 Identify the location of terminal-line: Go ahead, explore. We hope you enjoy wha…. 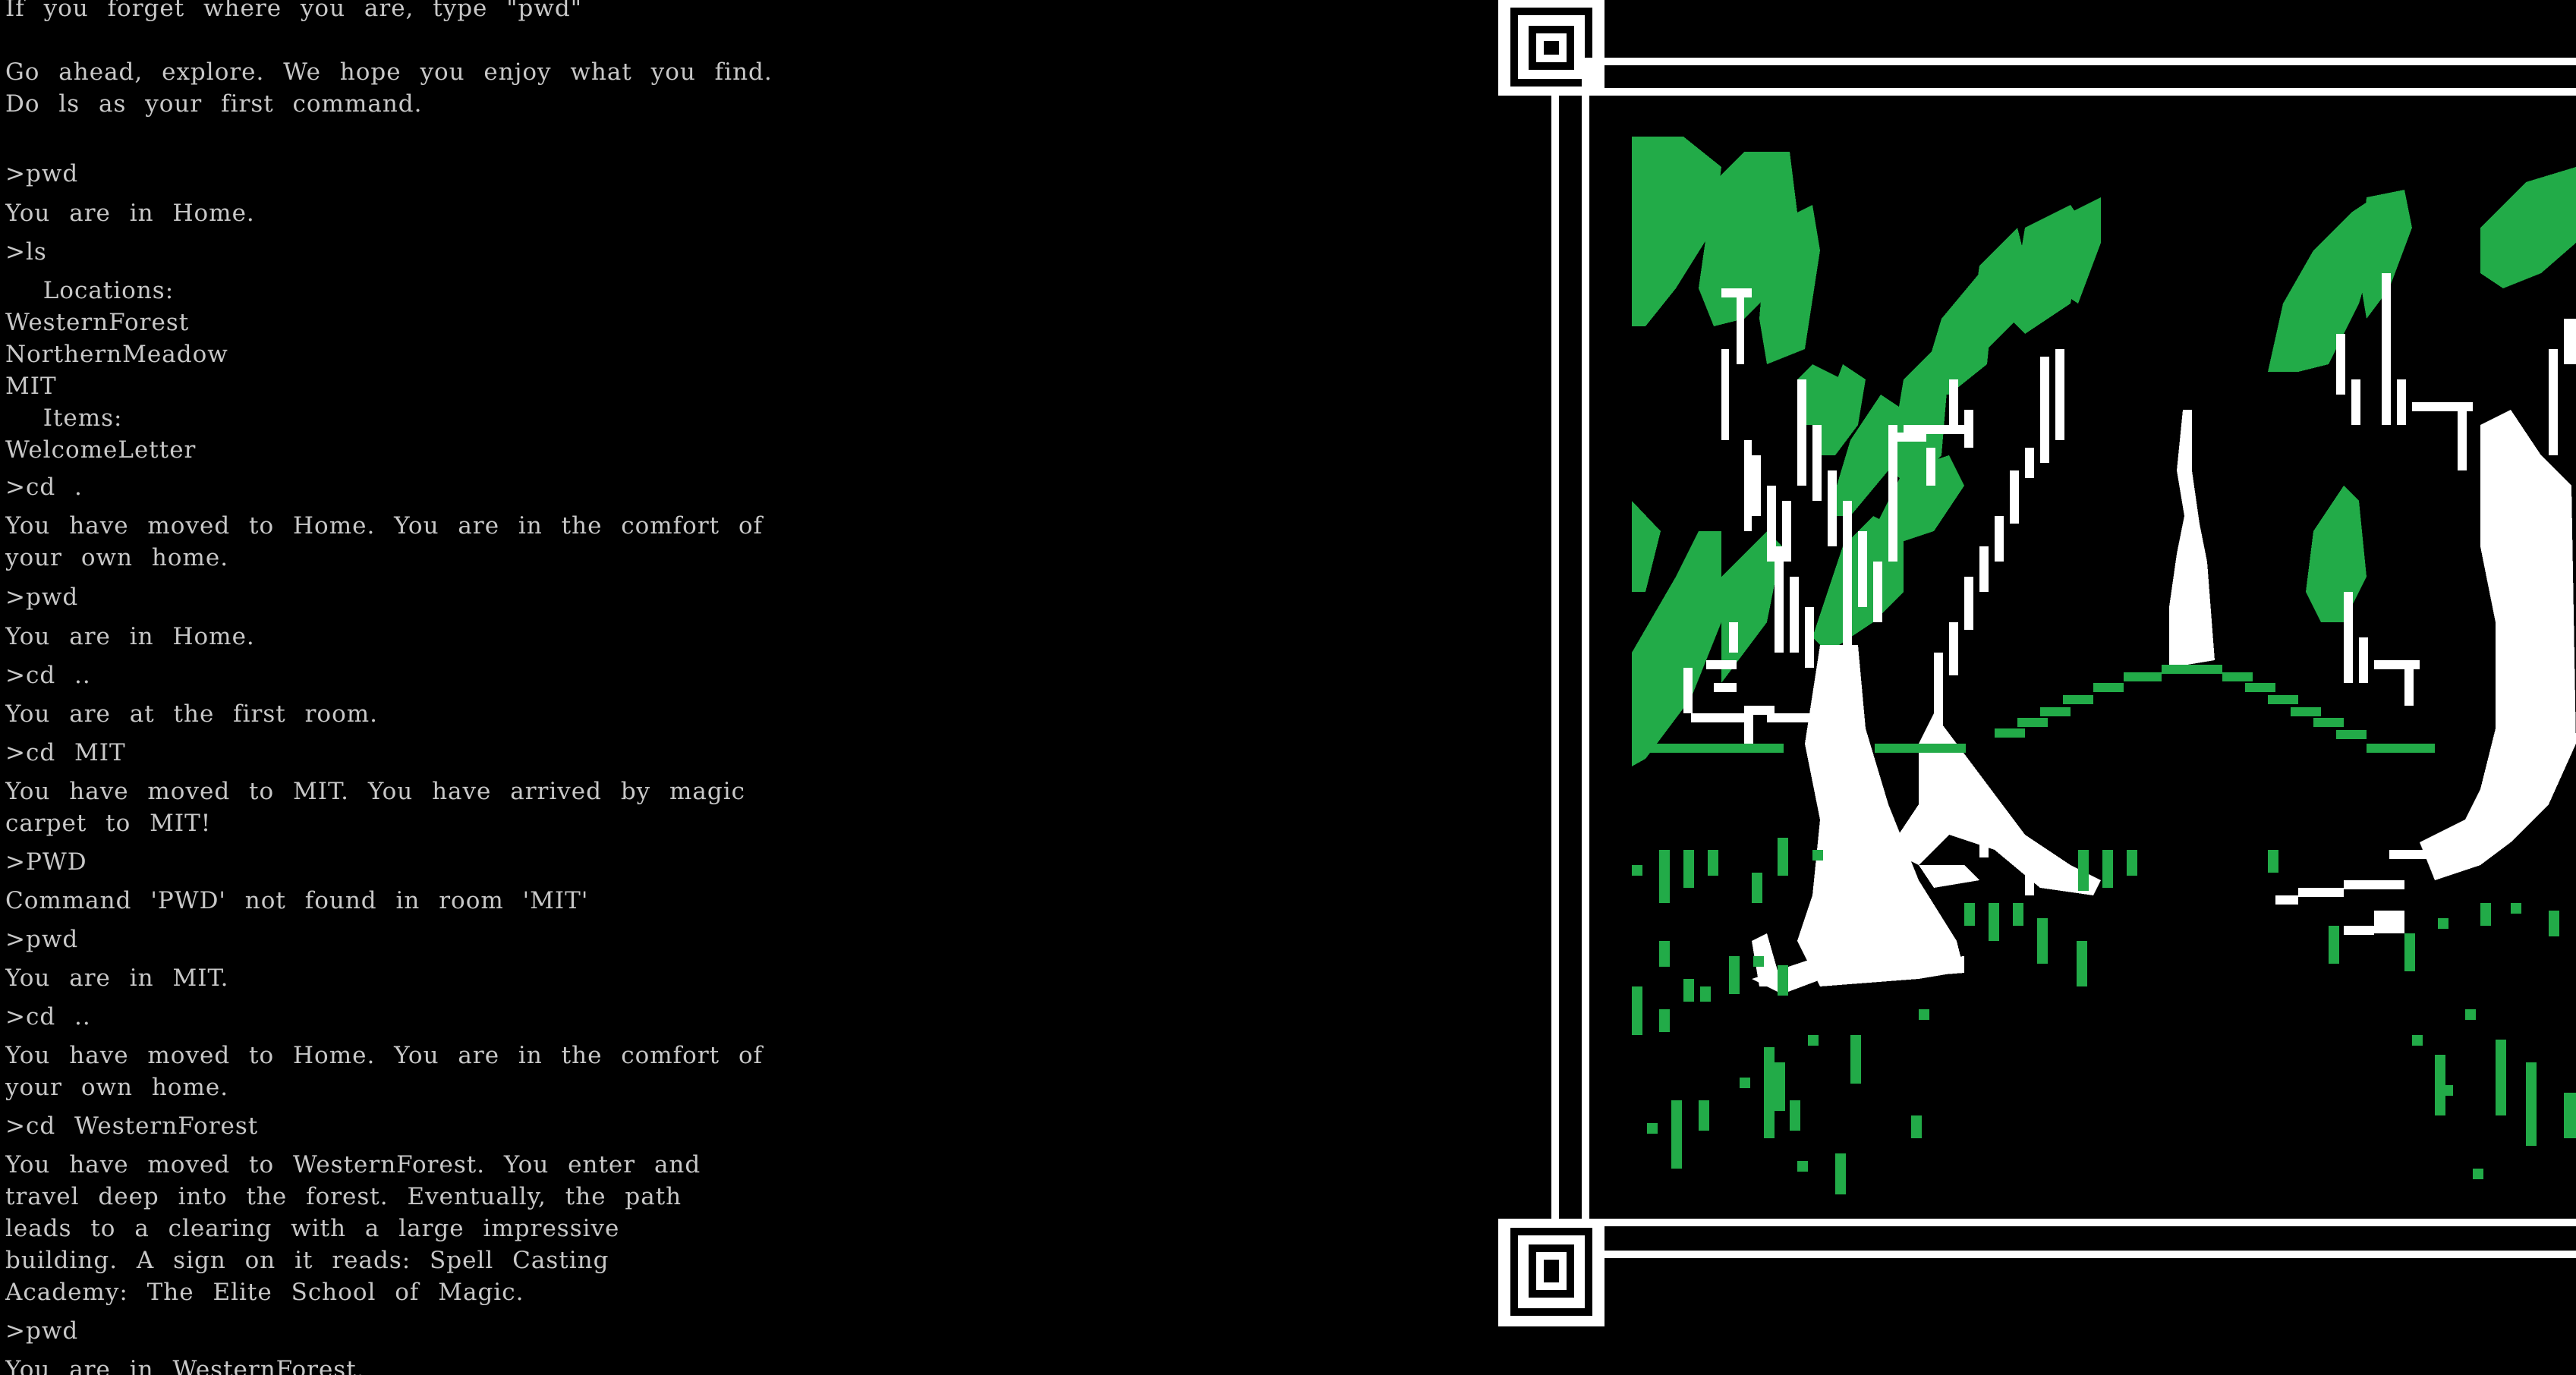
(389, 72).